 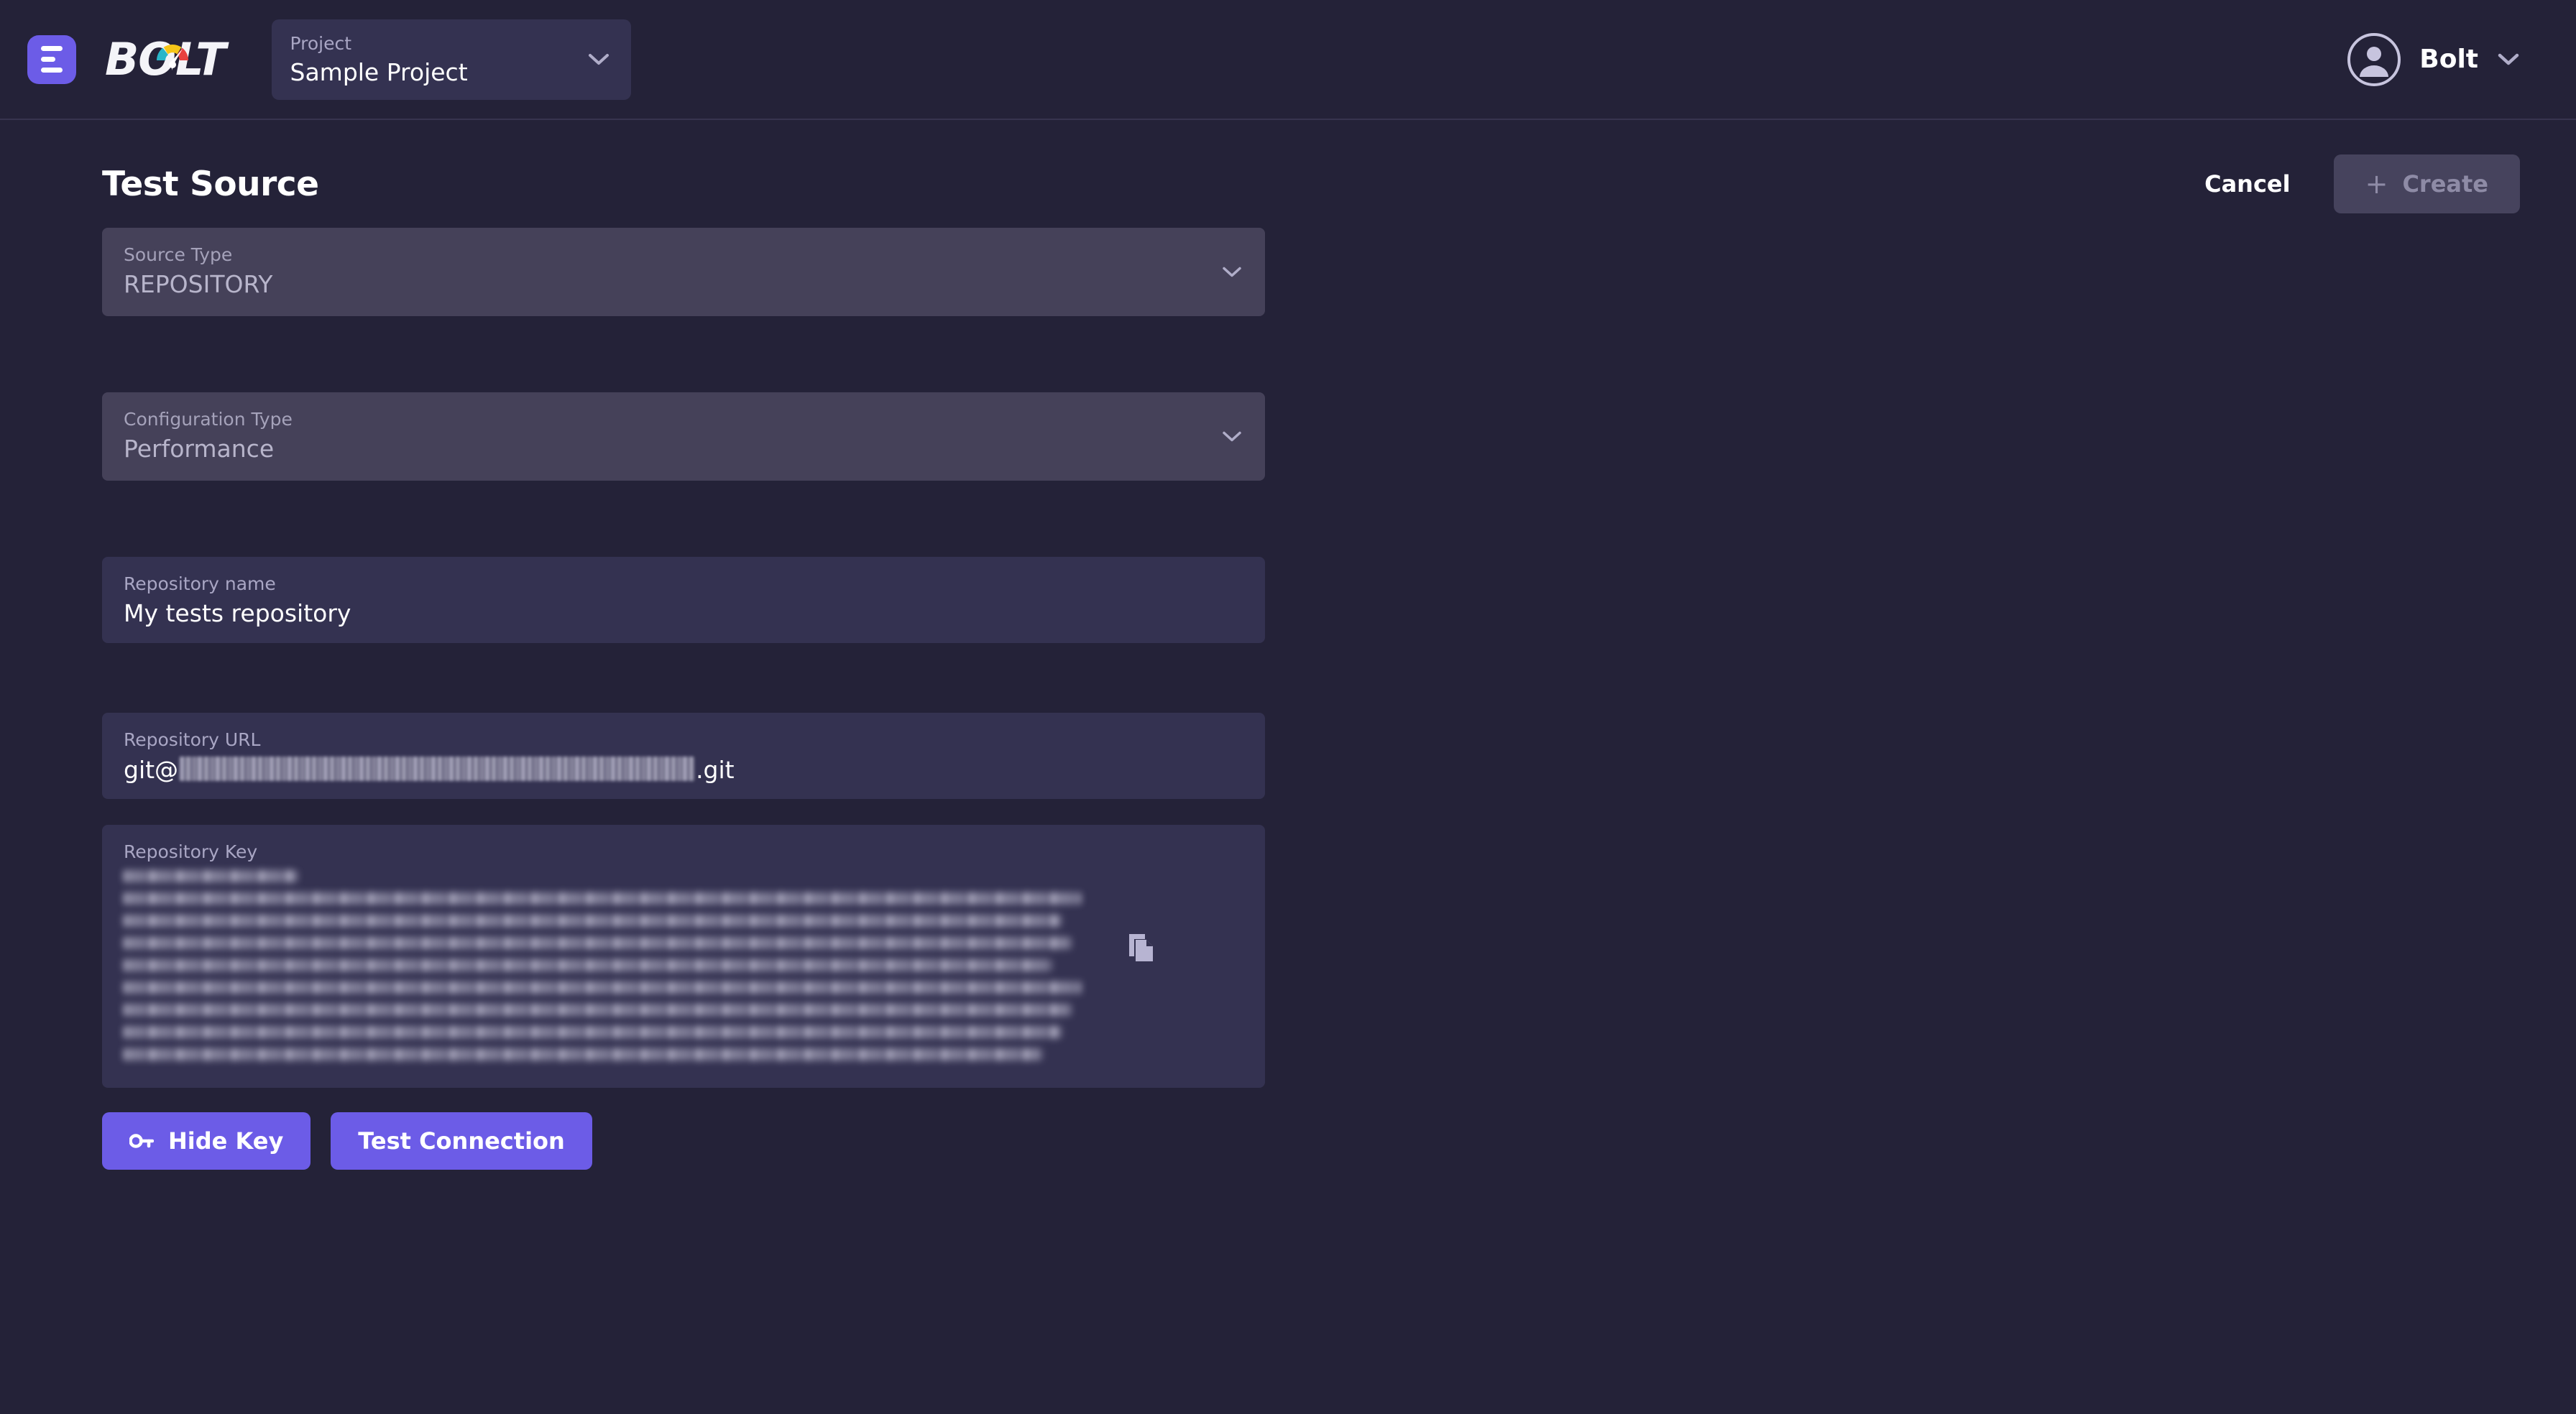 I want to click on source-type-value: REPOSITORY, so click(x=198, y=285).